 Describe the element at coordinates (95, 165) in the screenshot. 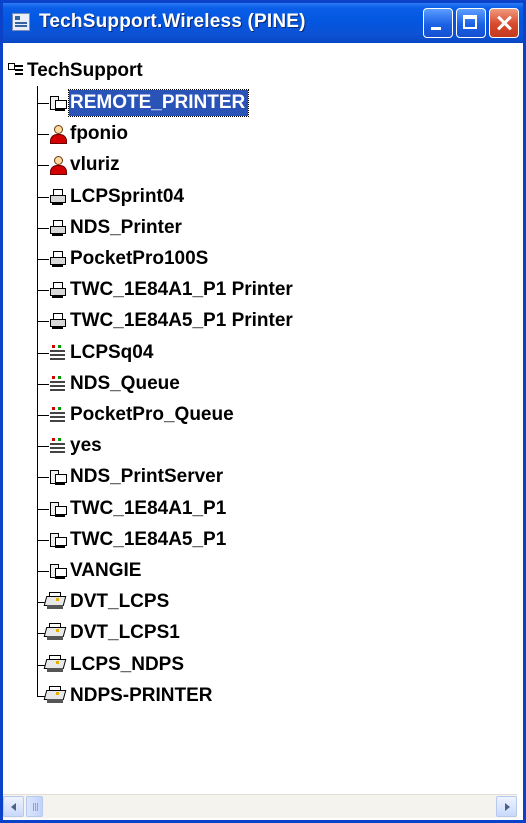

I see `tree-item-label: vluriz` at that location.